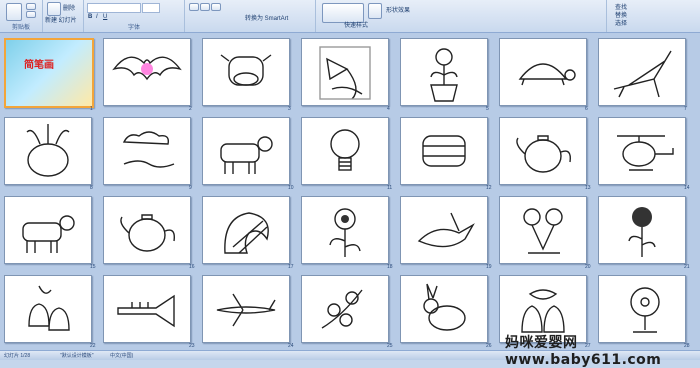 The width and height of the screenshot is (700, 368). What do you see at coordinates (114, 8) in the screenshot?
I see `font-name-combo` at bounding box center [114, 8].